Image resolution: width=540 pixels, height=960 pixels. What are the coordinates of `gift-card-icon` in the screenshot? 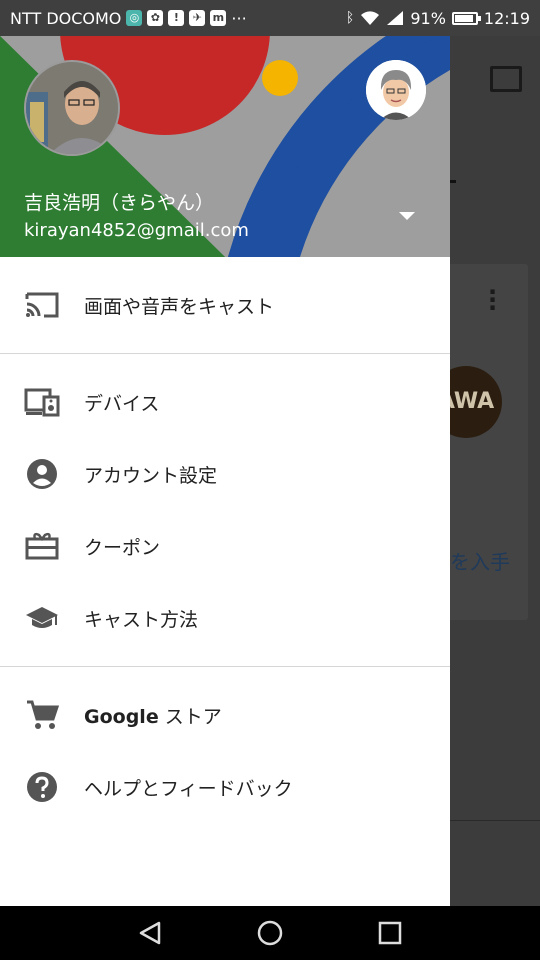 It's located at (42, 546).